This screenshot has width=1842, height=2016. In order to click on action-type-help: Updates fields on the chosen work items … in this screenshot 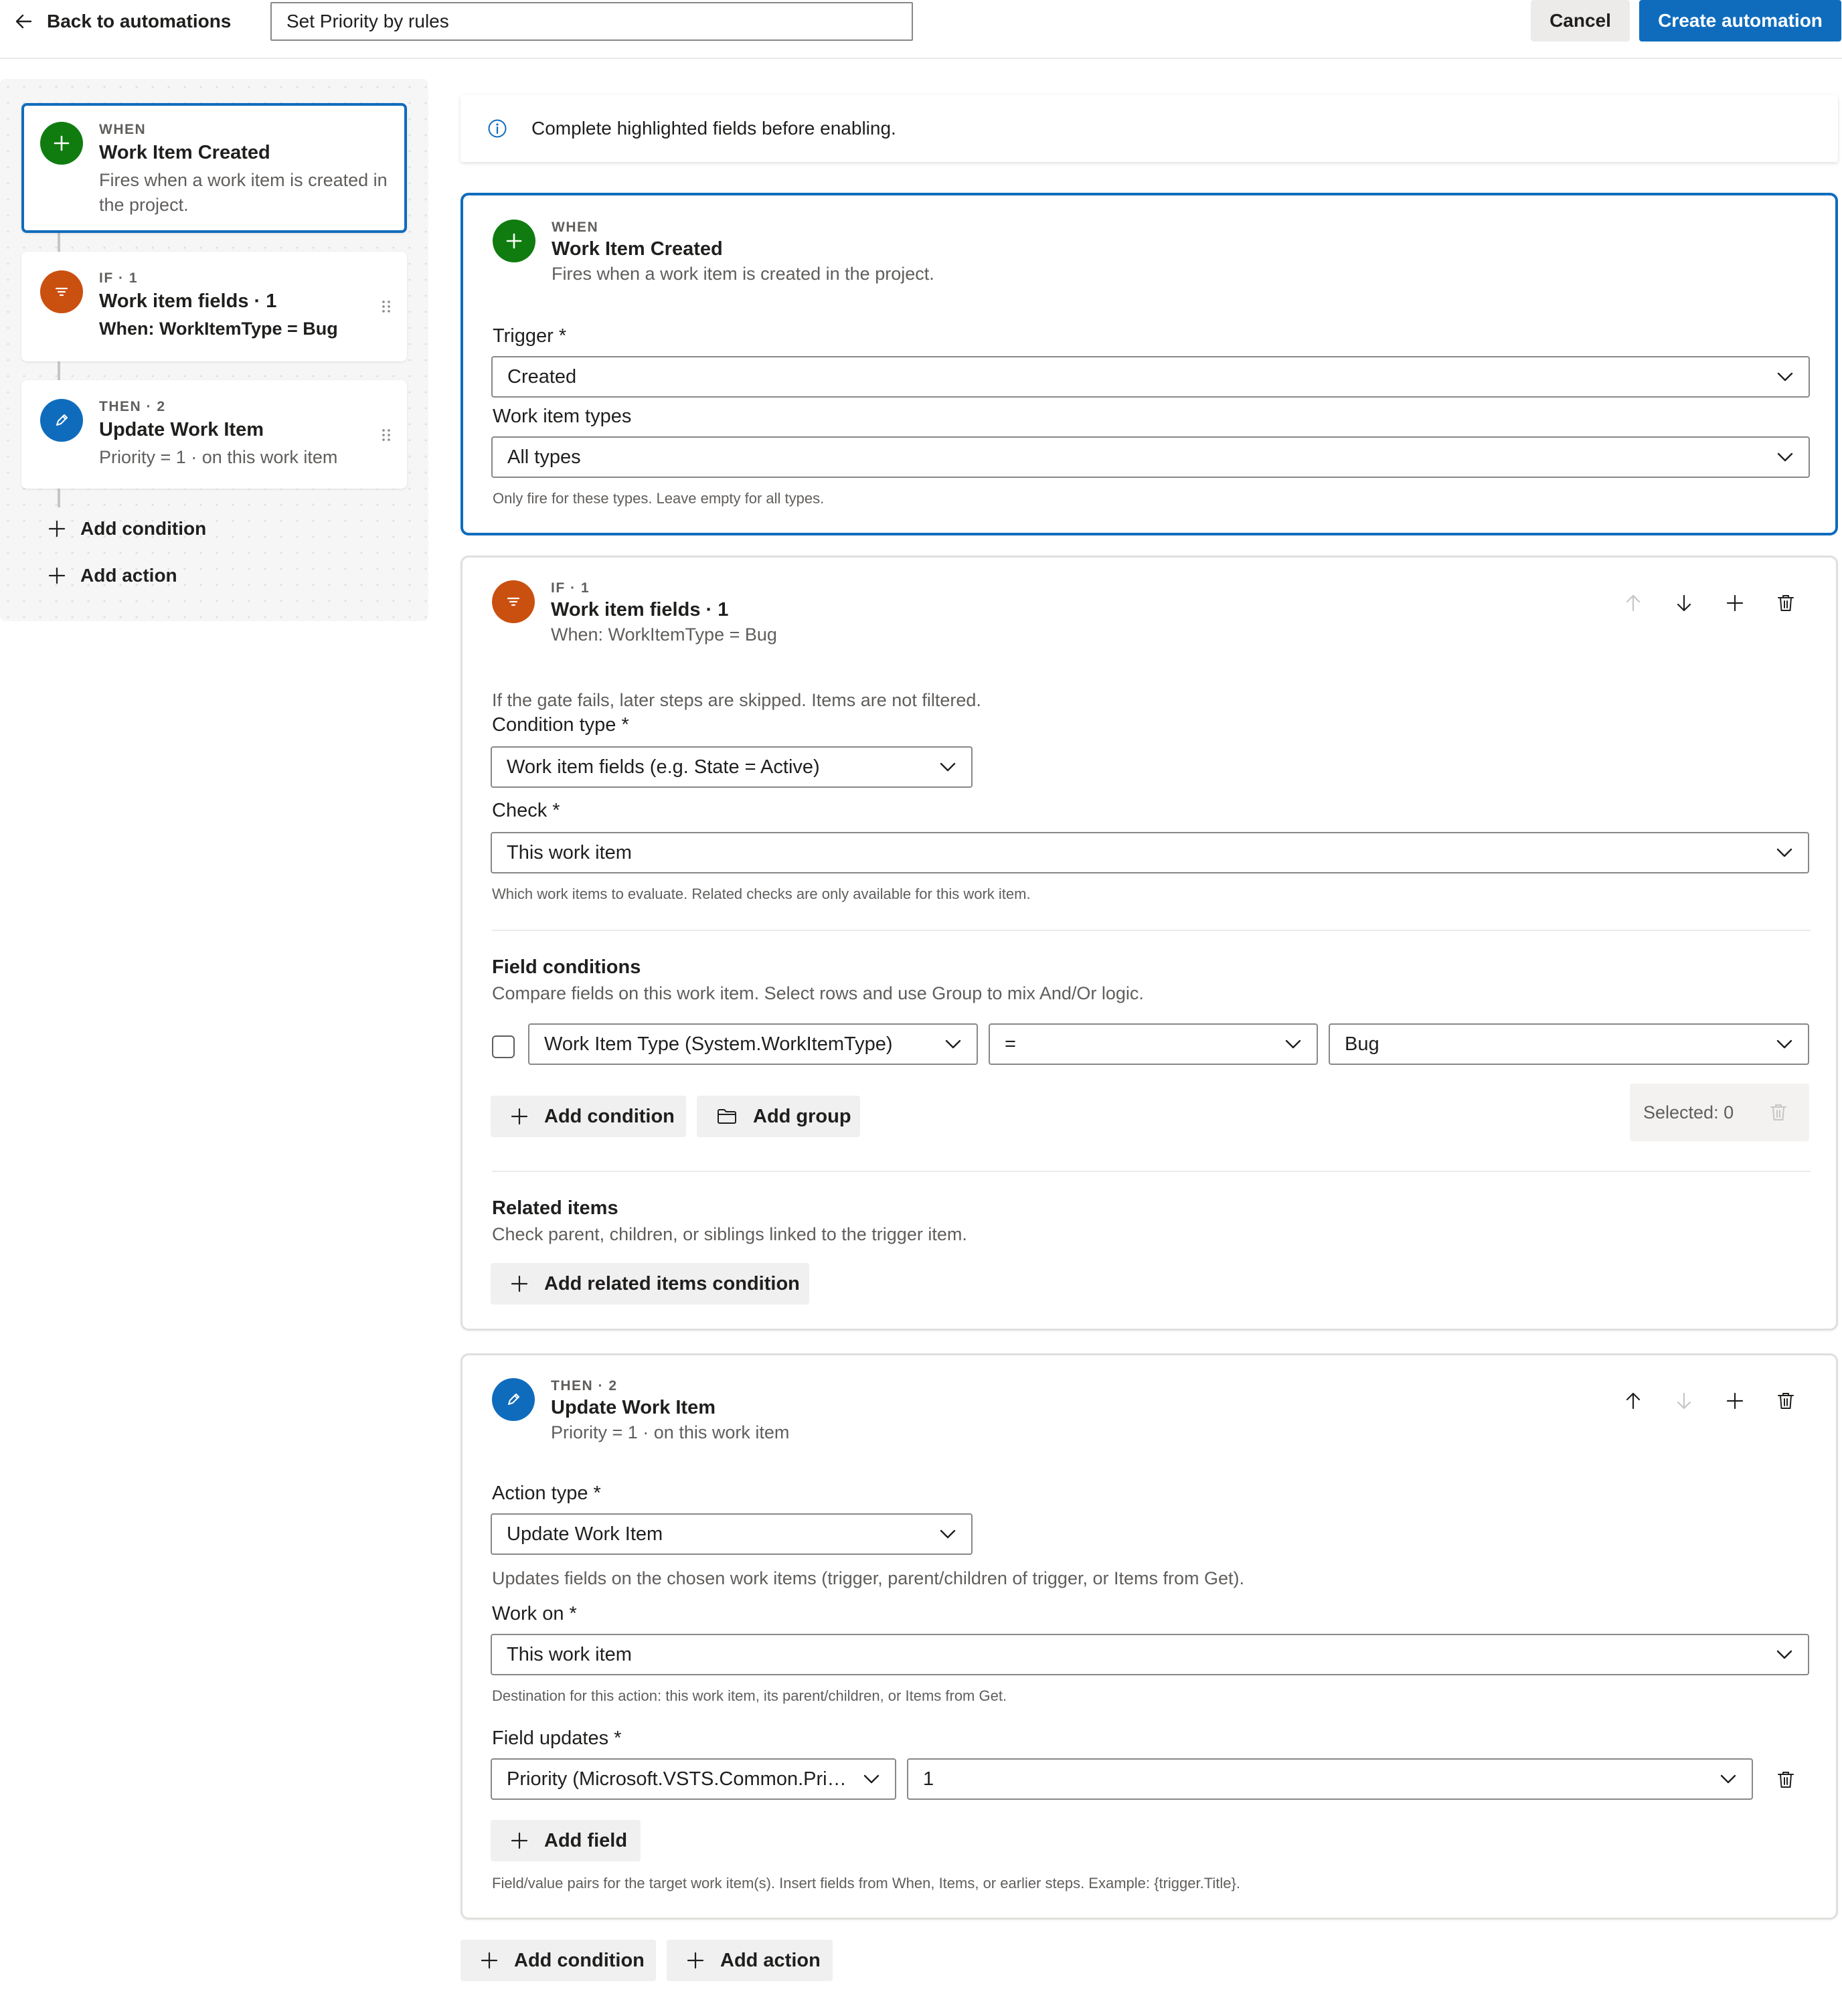, I will do `click(868, 1578)`.